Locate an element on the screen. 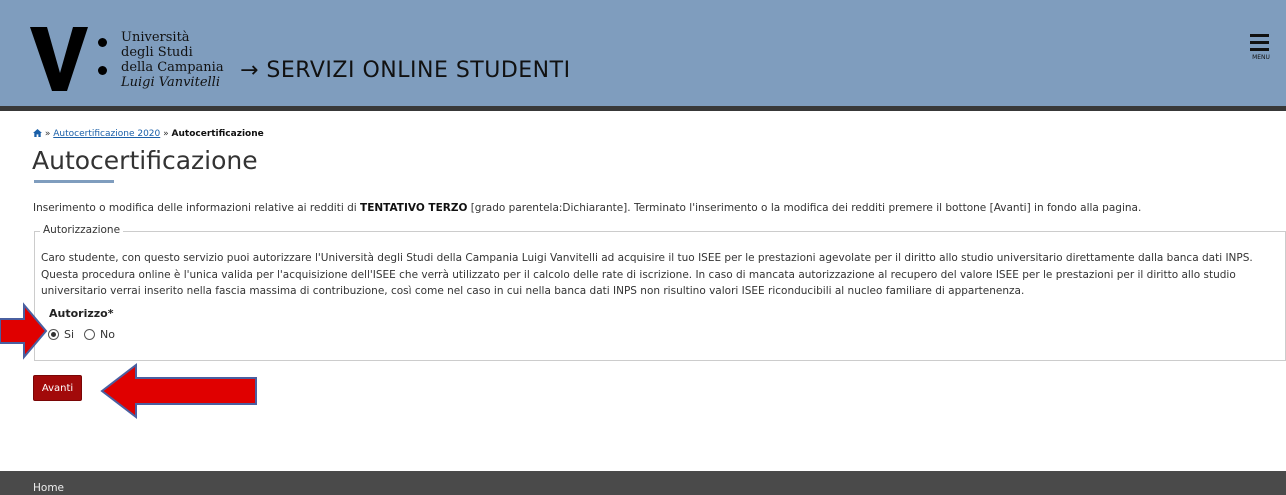 This screenshot has width=1286, height=495. radio-option-no: No is located at coordinates (99, 334).